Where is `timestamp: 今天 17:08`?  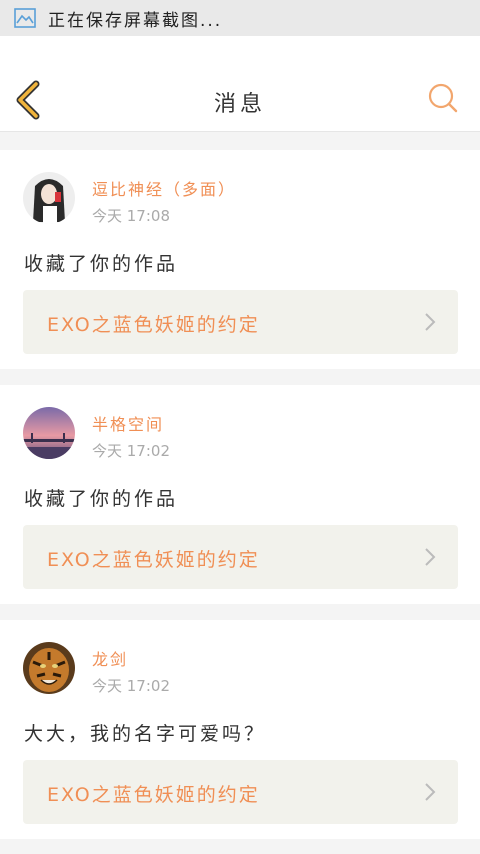 timestamp: 今天 17:08 is located at coordinates (131, 216).